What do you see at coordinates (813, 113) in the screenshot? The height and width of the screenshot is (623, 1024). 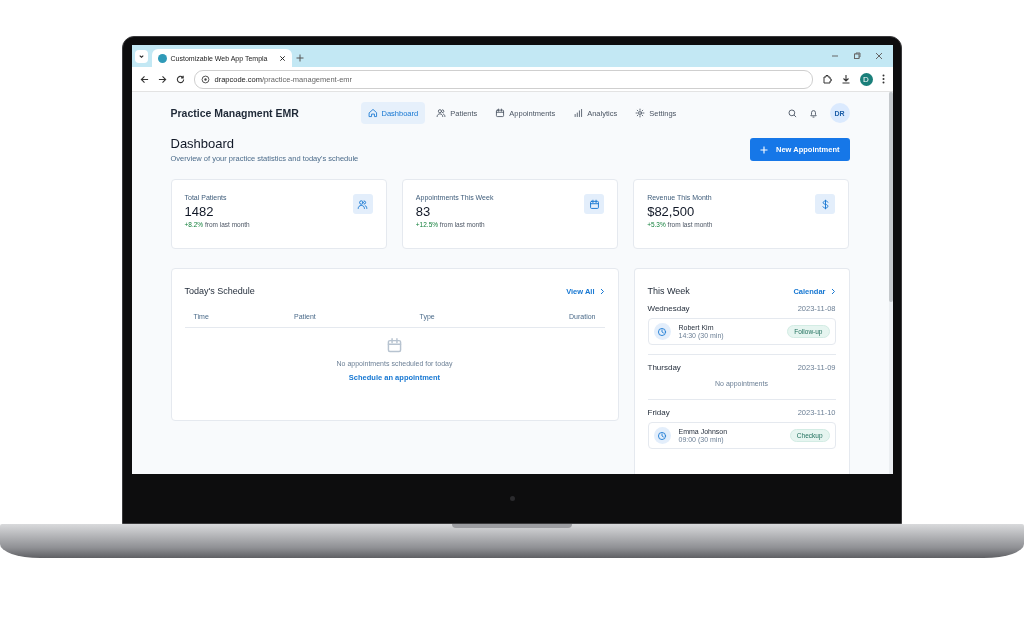 I see `bell-icon` at bounding box center [813, 113].